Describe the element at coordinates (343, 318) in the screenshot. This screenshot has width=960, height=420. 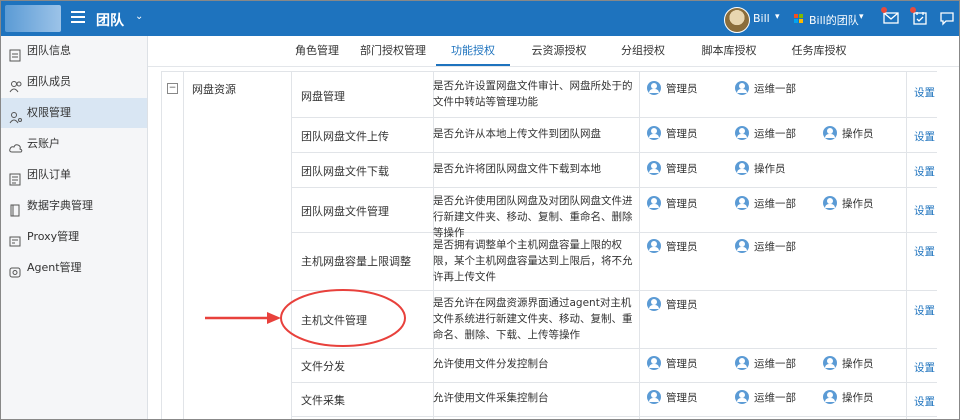
I see `highlight-ellipse` at that location.